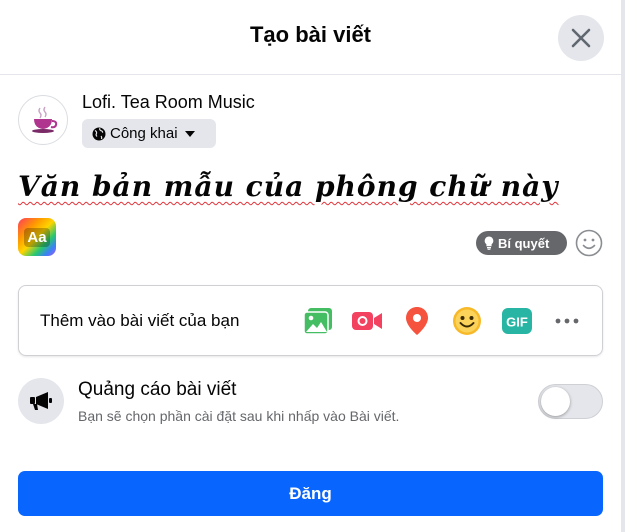  I want to click on scrollbar-track, so click(623, 266).